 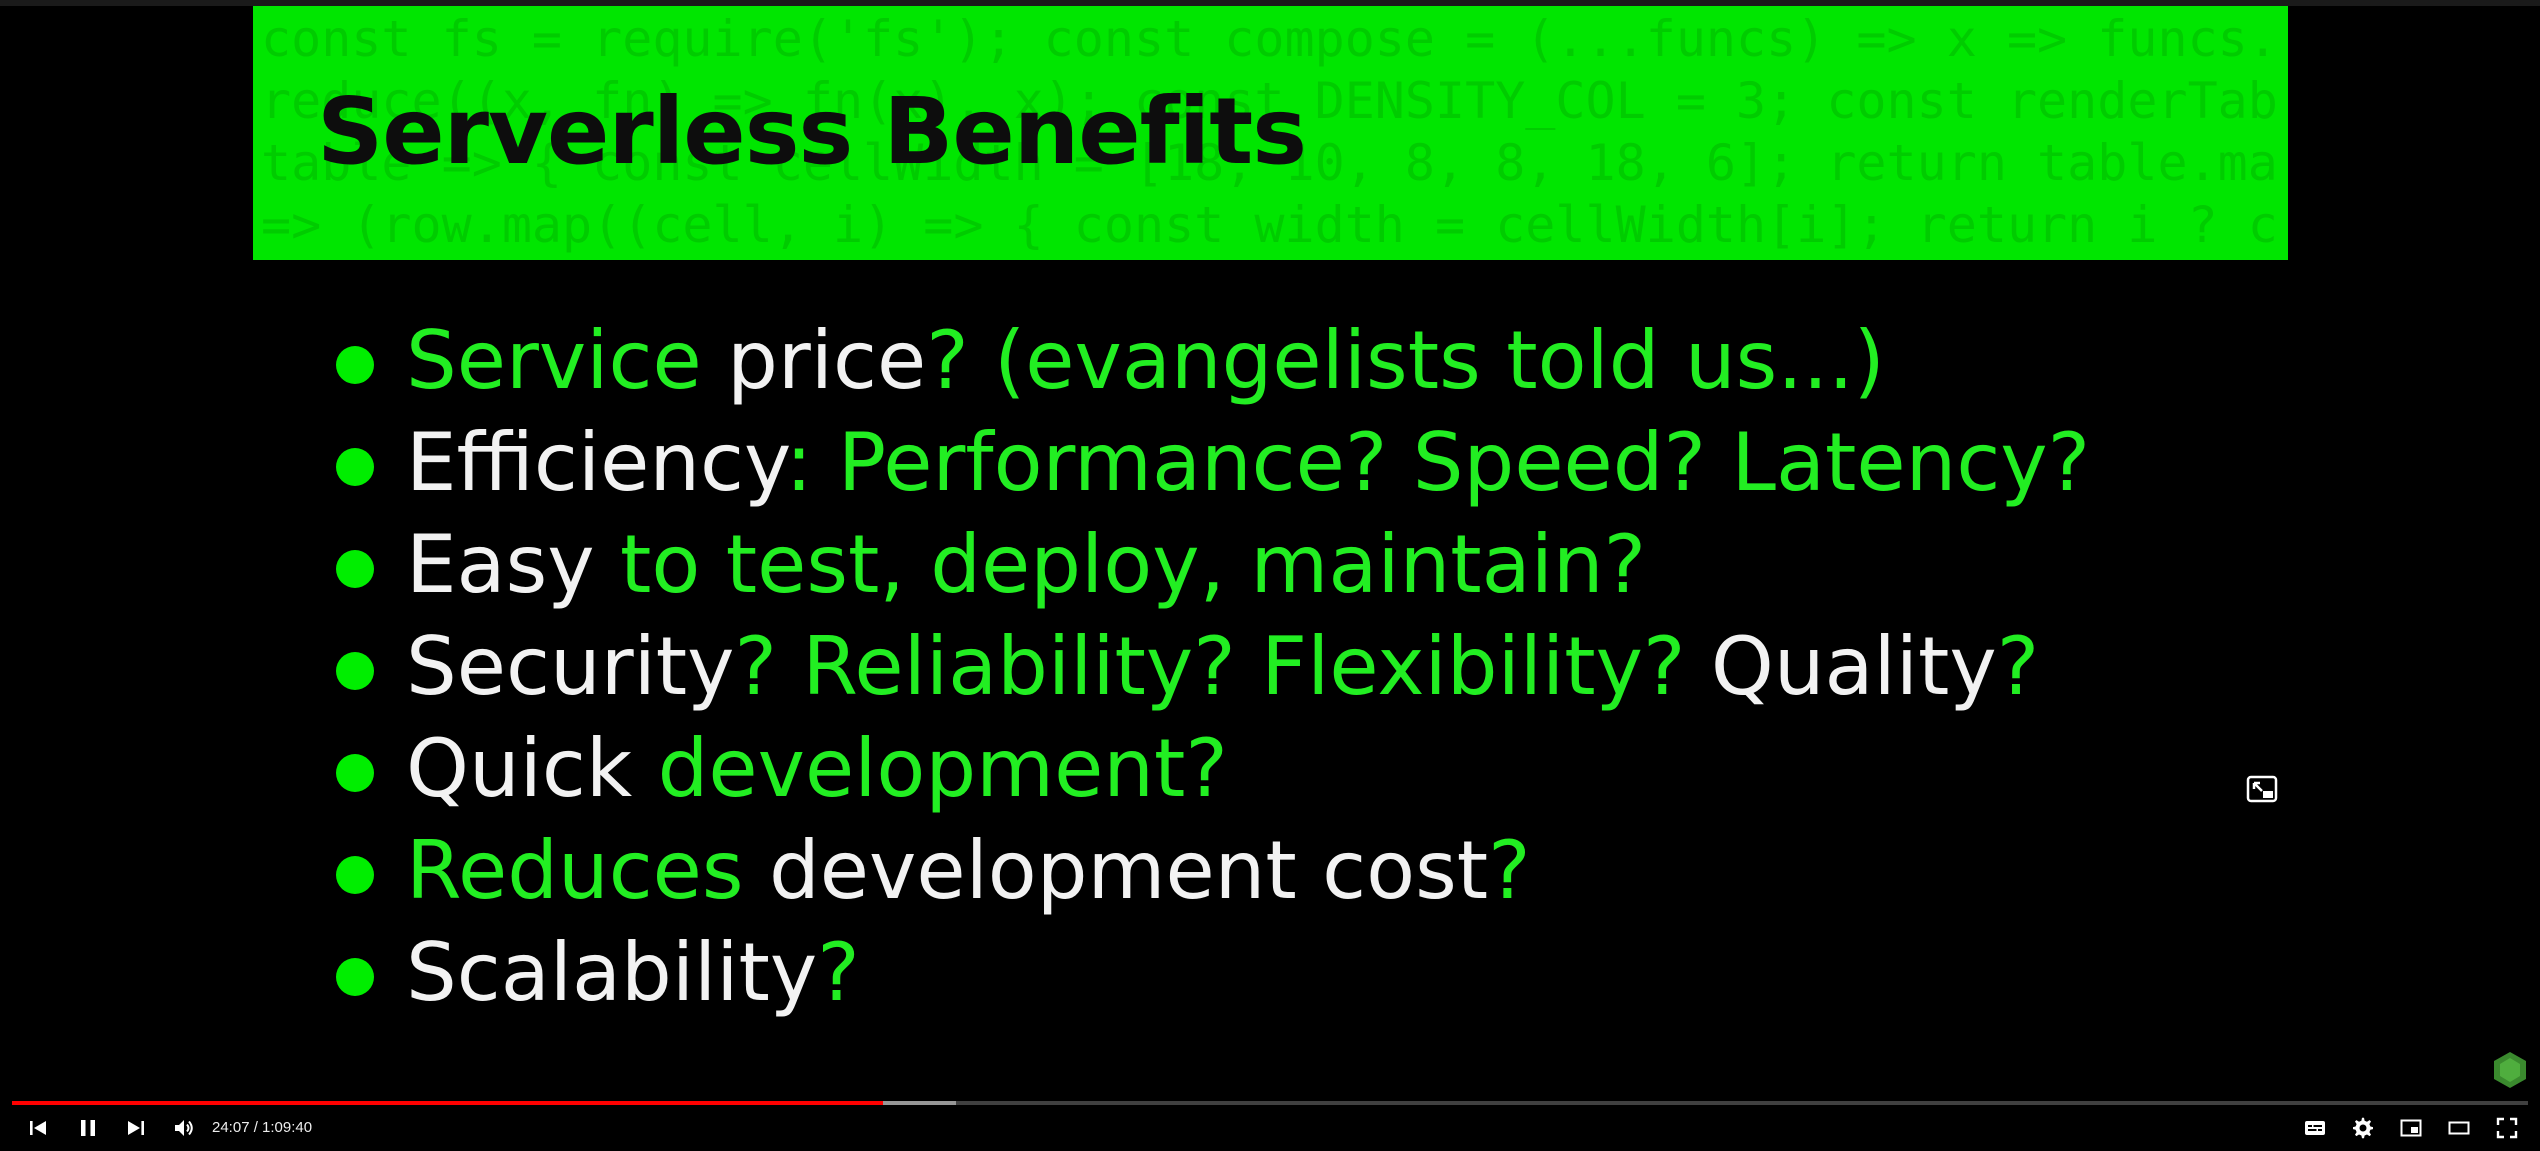 I want to click on control-bar: 24:07 / 1:09:40, so click(x=1270, y=1129).